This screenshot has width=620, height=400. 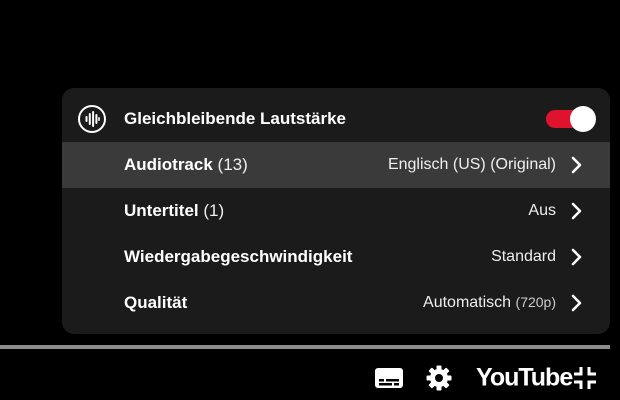 I want to click on subtitles-row: Untertitel (1) Aus, so click(x=336, y=211).